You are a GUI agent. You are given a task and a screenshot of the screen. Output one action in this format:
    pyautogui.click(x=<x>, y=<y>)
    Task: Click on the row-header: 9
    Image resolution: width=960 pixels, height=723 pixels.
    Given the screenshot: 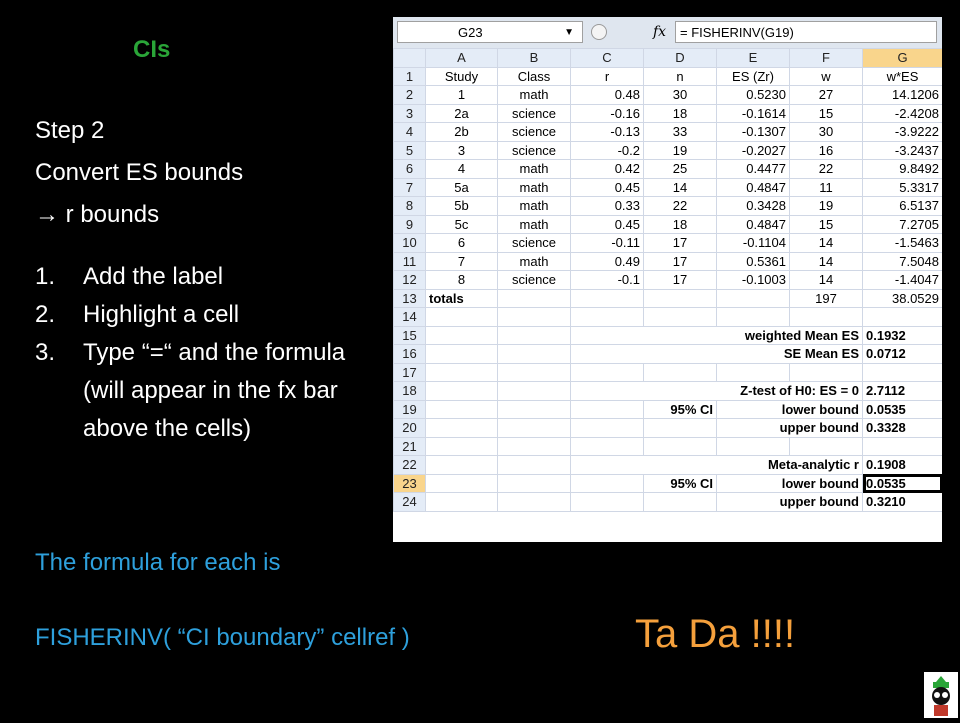 What is the action you would take?
    pyautogui.click(x=409, y=224)
    